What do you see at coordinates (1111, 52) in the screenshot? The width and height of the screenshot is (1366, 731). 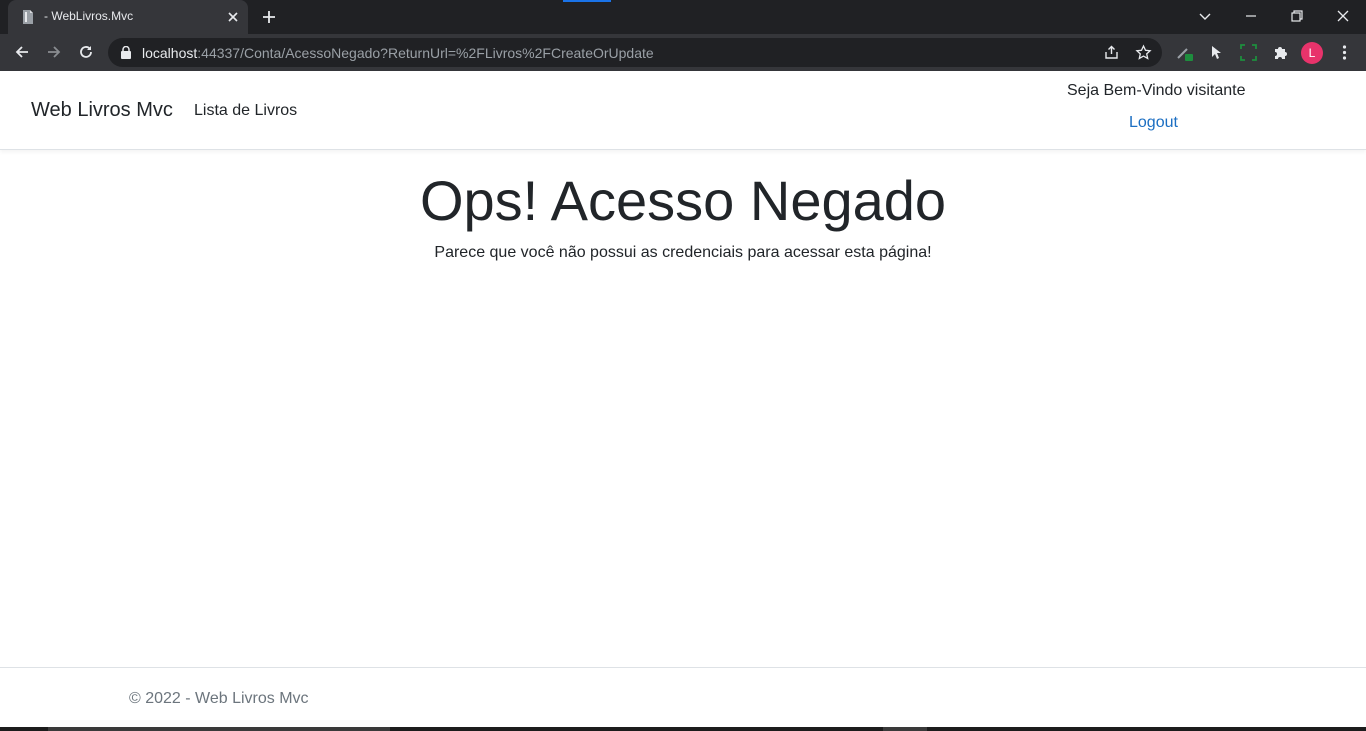 I see `share-icon` at bounding box center [1111, 52].